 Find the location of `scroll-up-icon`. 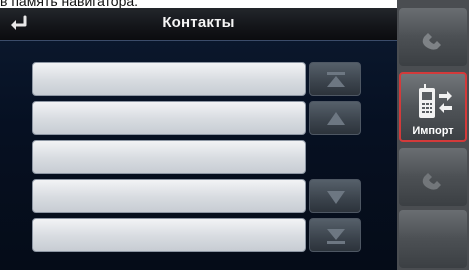

scroll-up-icon is located at coordinates (336, 118).